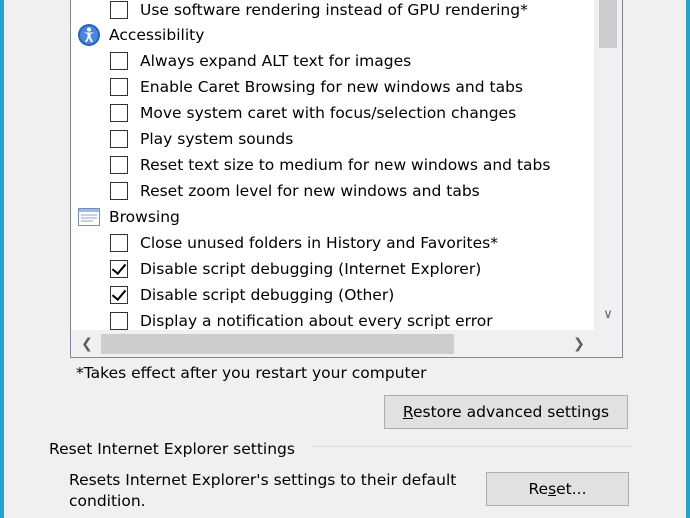  What do you see at coordinates (608, 315) in the screenshot?
I see `scroll-down-arrow-icon: ∨` at bounding box center [608, 315].